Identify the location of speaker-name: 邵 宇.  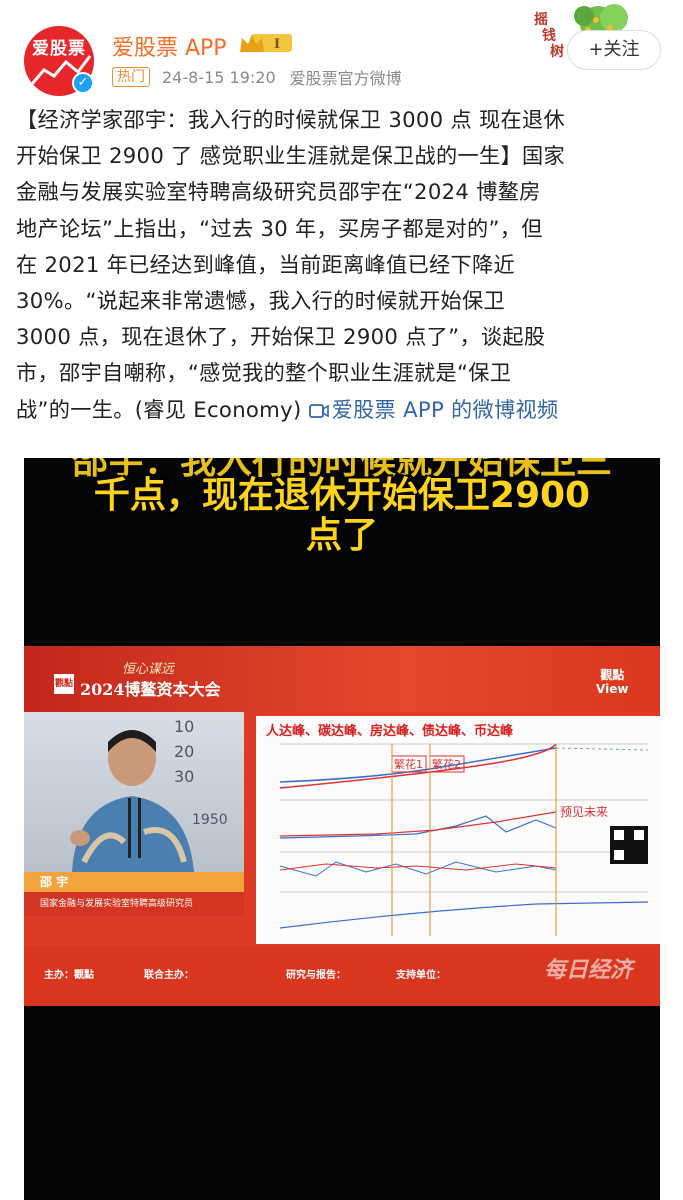
(54, 882).